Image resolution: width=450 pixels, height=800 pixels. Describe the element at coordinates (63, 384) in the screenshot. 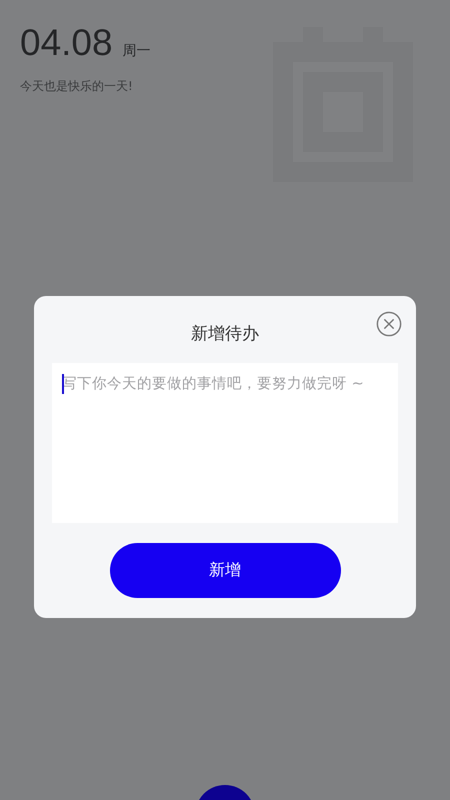

I see `text-cursor` at that location.